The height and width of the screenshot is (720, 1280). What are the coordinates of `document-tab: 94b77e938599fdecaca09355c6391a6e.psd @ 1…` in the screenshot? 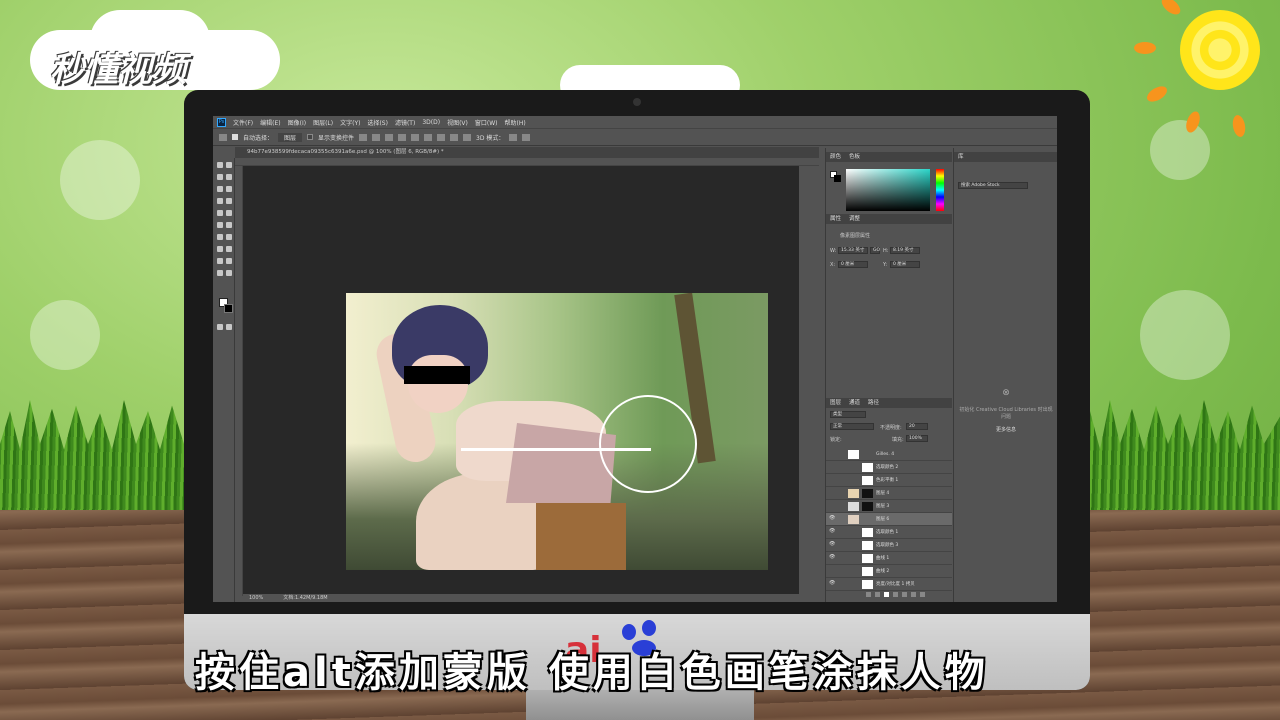 It's located at (527, 152).